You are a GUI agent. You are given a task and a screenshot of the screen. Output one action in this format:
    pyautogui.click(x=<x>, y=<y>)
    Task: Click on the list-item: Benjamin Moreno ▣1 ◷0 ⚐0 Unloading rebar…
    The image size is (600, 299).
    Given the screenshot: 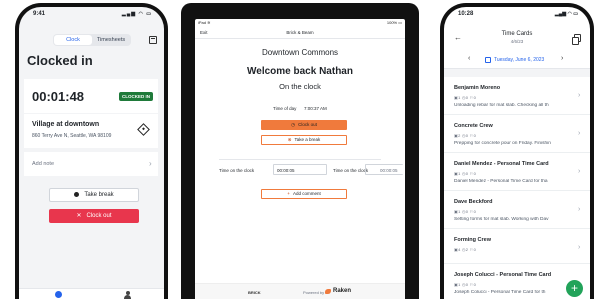 What is the action you would take?
    pyautogui.click(x=517, y=96)
    